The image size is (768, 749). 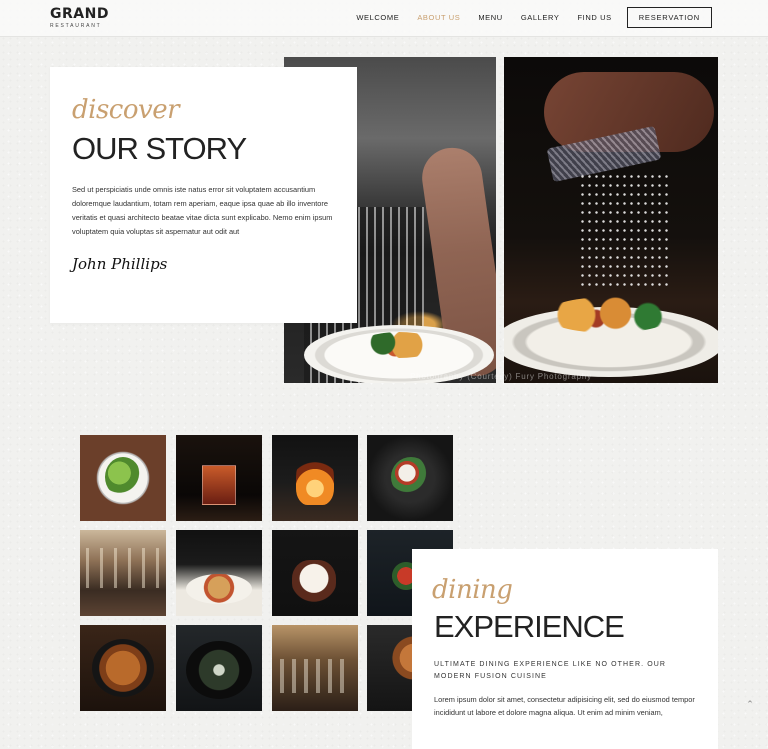 What do you see at coordinates (540, 17) in the screenshot?
I see `nav-gallery: GALLERY` at bounding box center [540, 17].